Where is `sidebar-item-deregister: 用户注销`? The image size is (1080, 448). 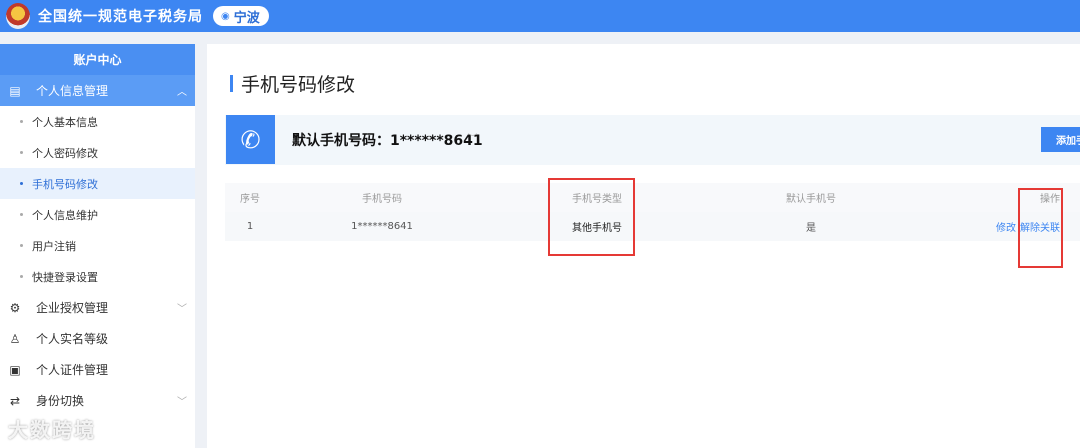 sidebar-item-deregister: 用户注销 is located at coordinates (97, 245).